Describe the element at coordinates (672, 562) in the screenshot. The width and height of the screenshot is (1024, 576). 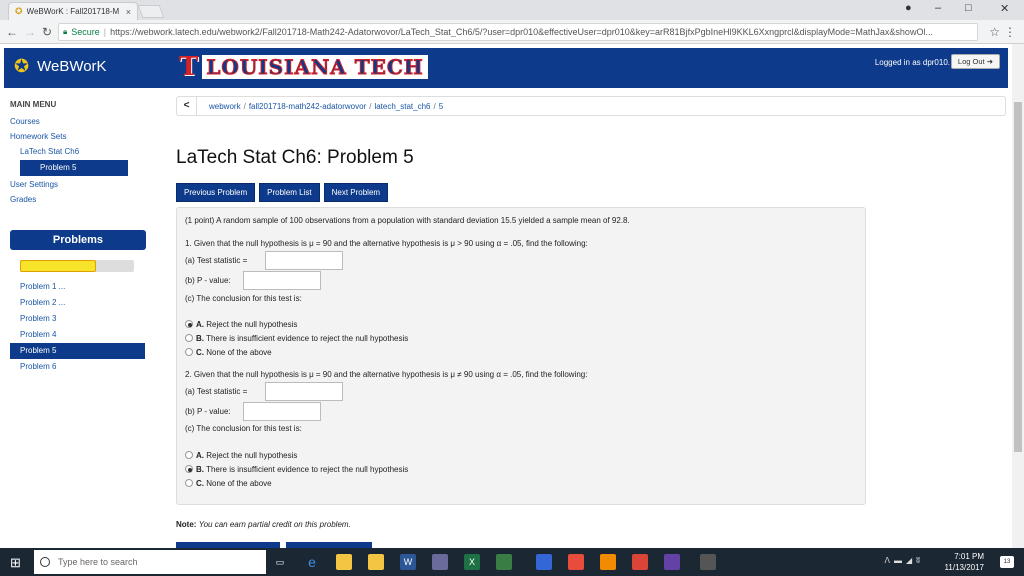
I see `twitch-icon` at that location.